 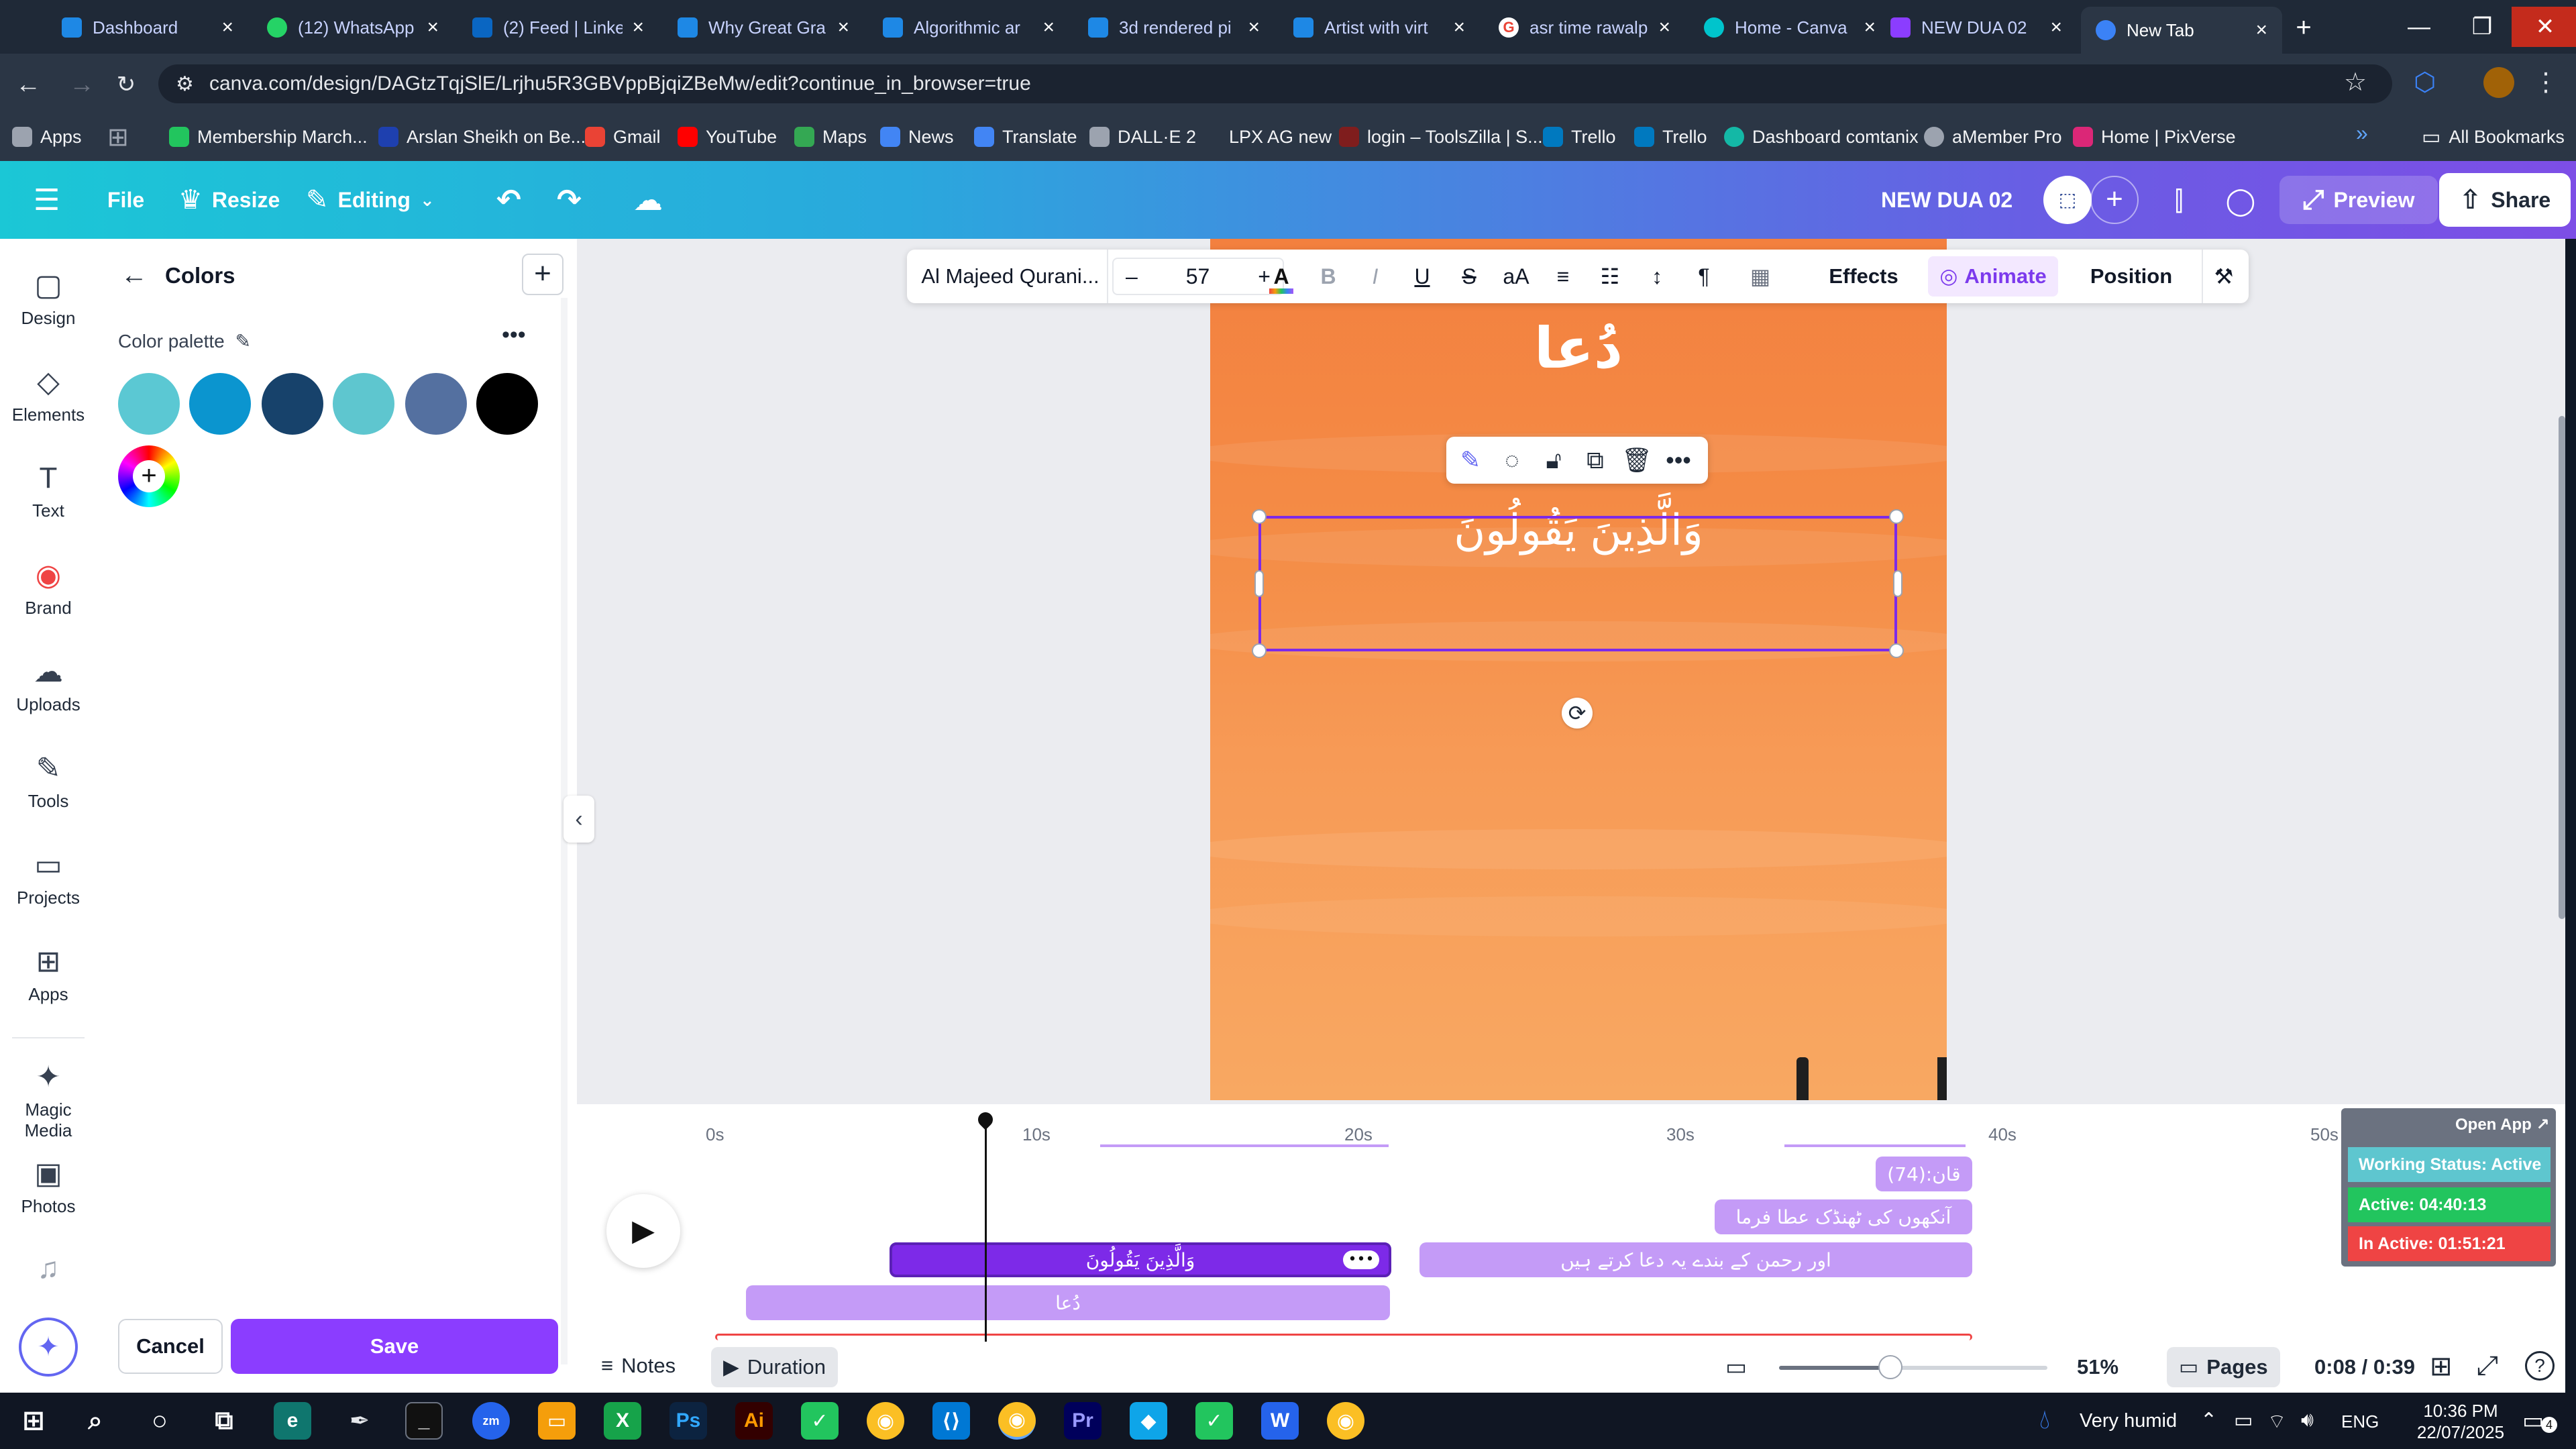 I want to click on bookmark-translate: Translate, so click(x=1025, y=137).